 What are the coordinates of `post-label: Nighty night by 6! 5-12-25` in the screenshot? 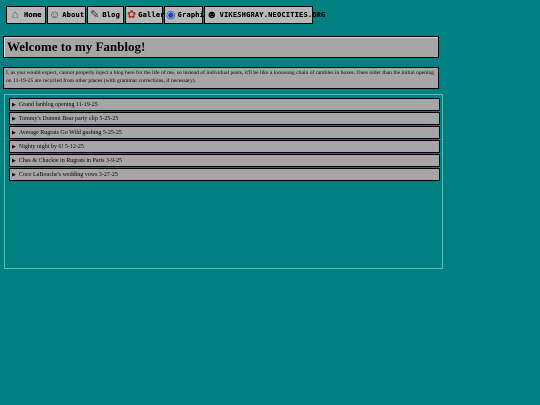 It's located at (51, 146).